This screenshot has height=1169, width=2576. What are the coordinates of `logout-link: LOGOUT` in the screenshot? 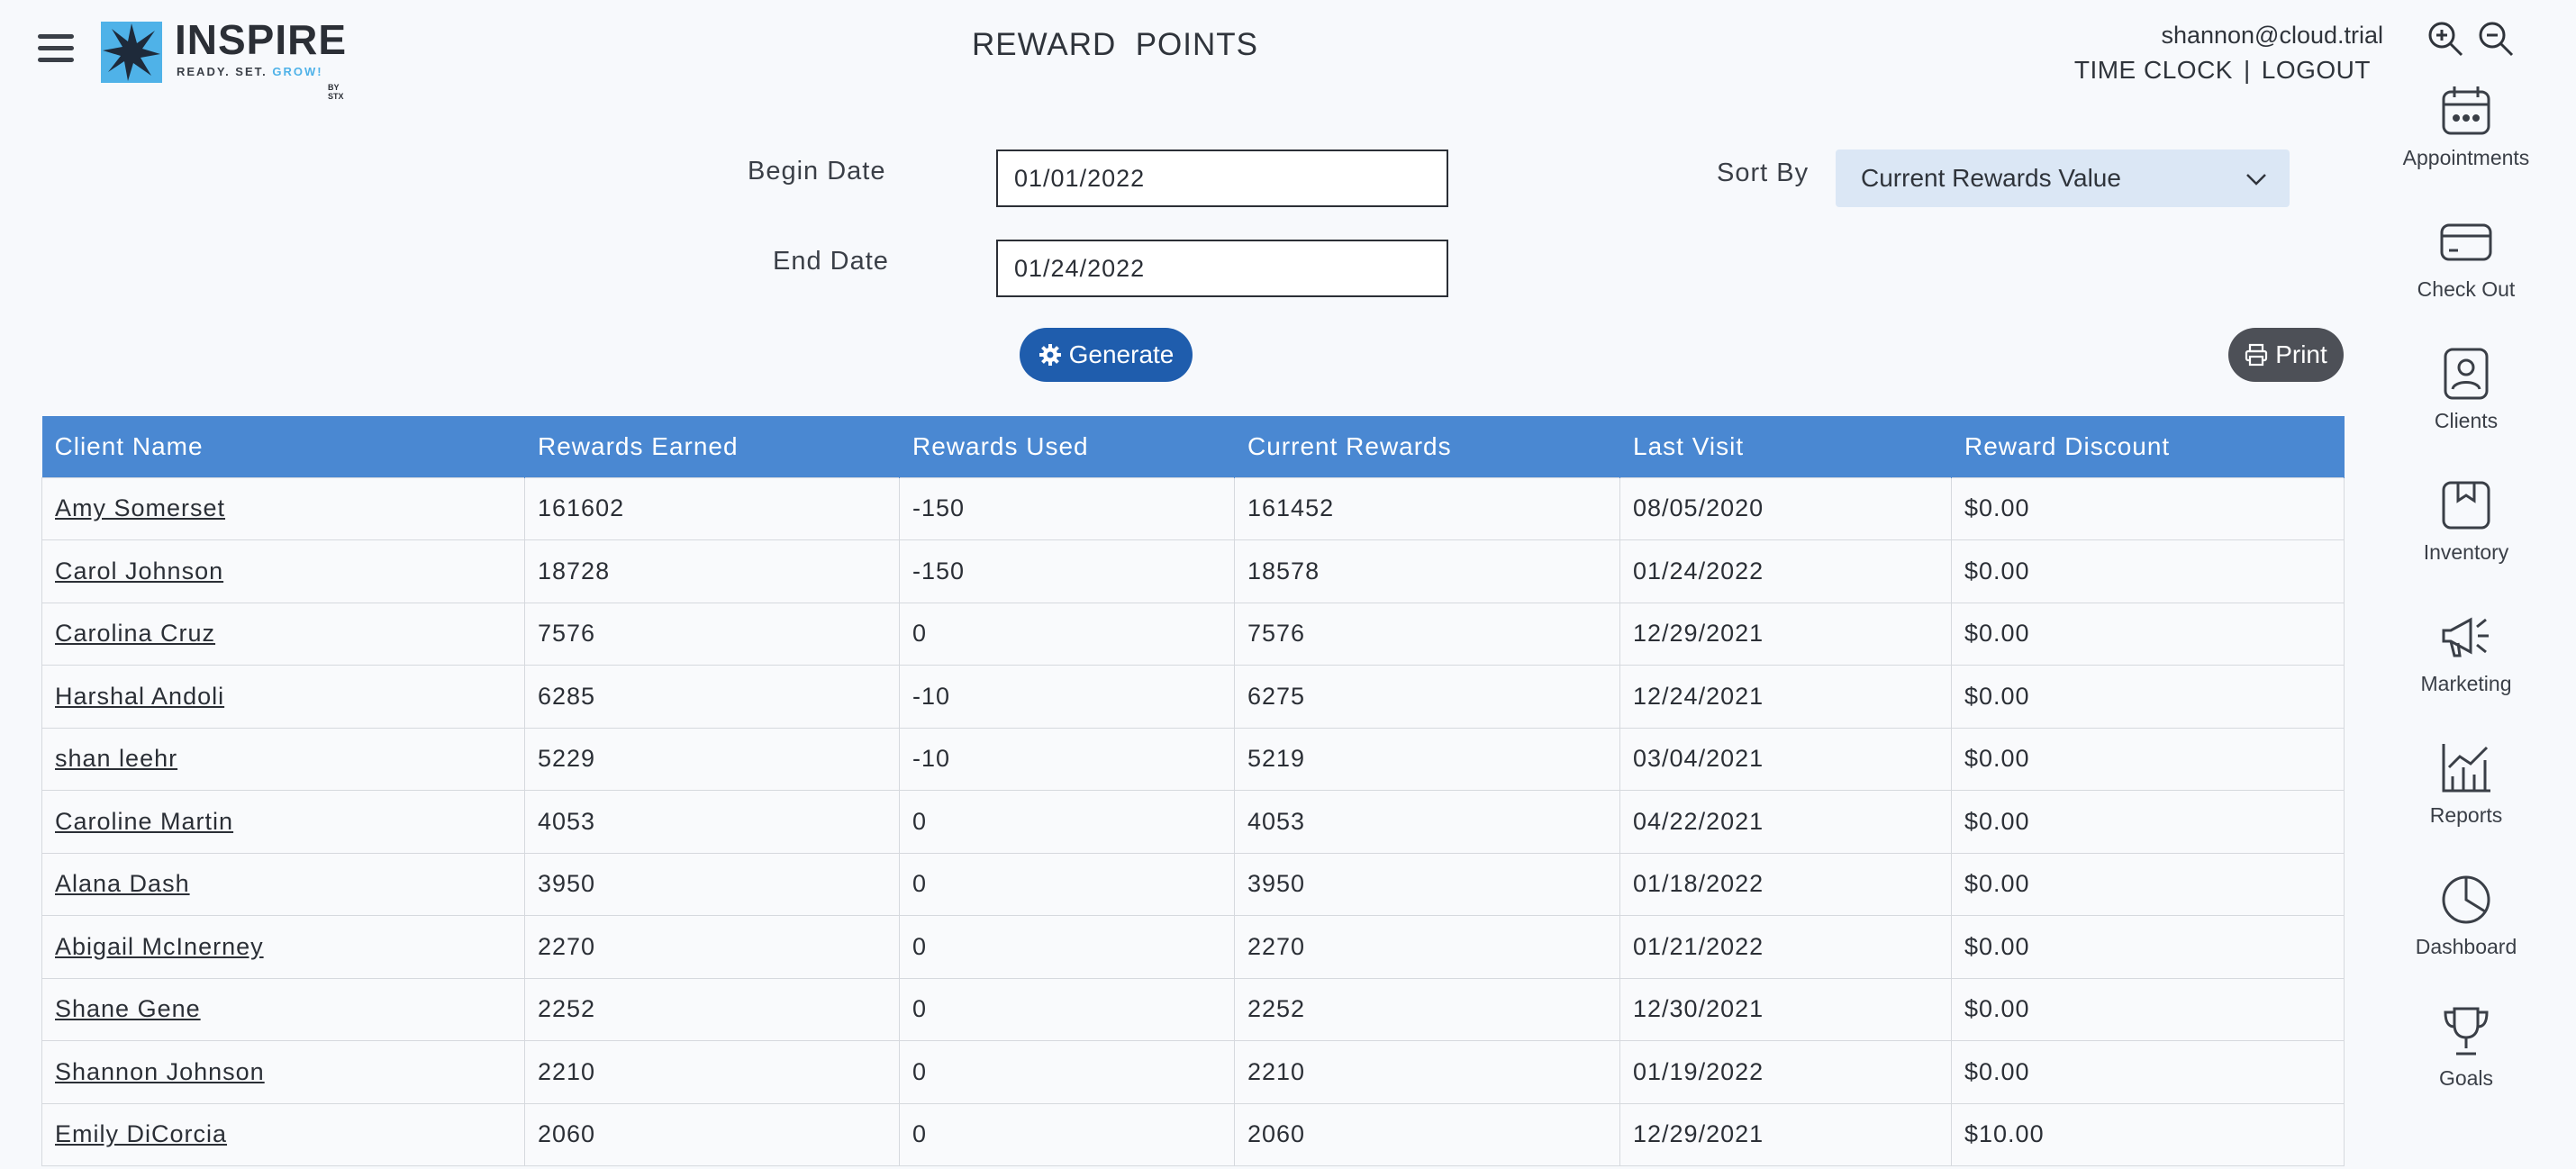 It's located at (2316, 70).